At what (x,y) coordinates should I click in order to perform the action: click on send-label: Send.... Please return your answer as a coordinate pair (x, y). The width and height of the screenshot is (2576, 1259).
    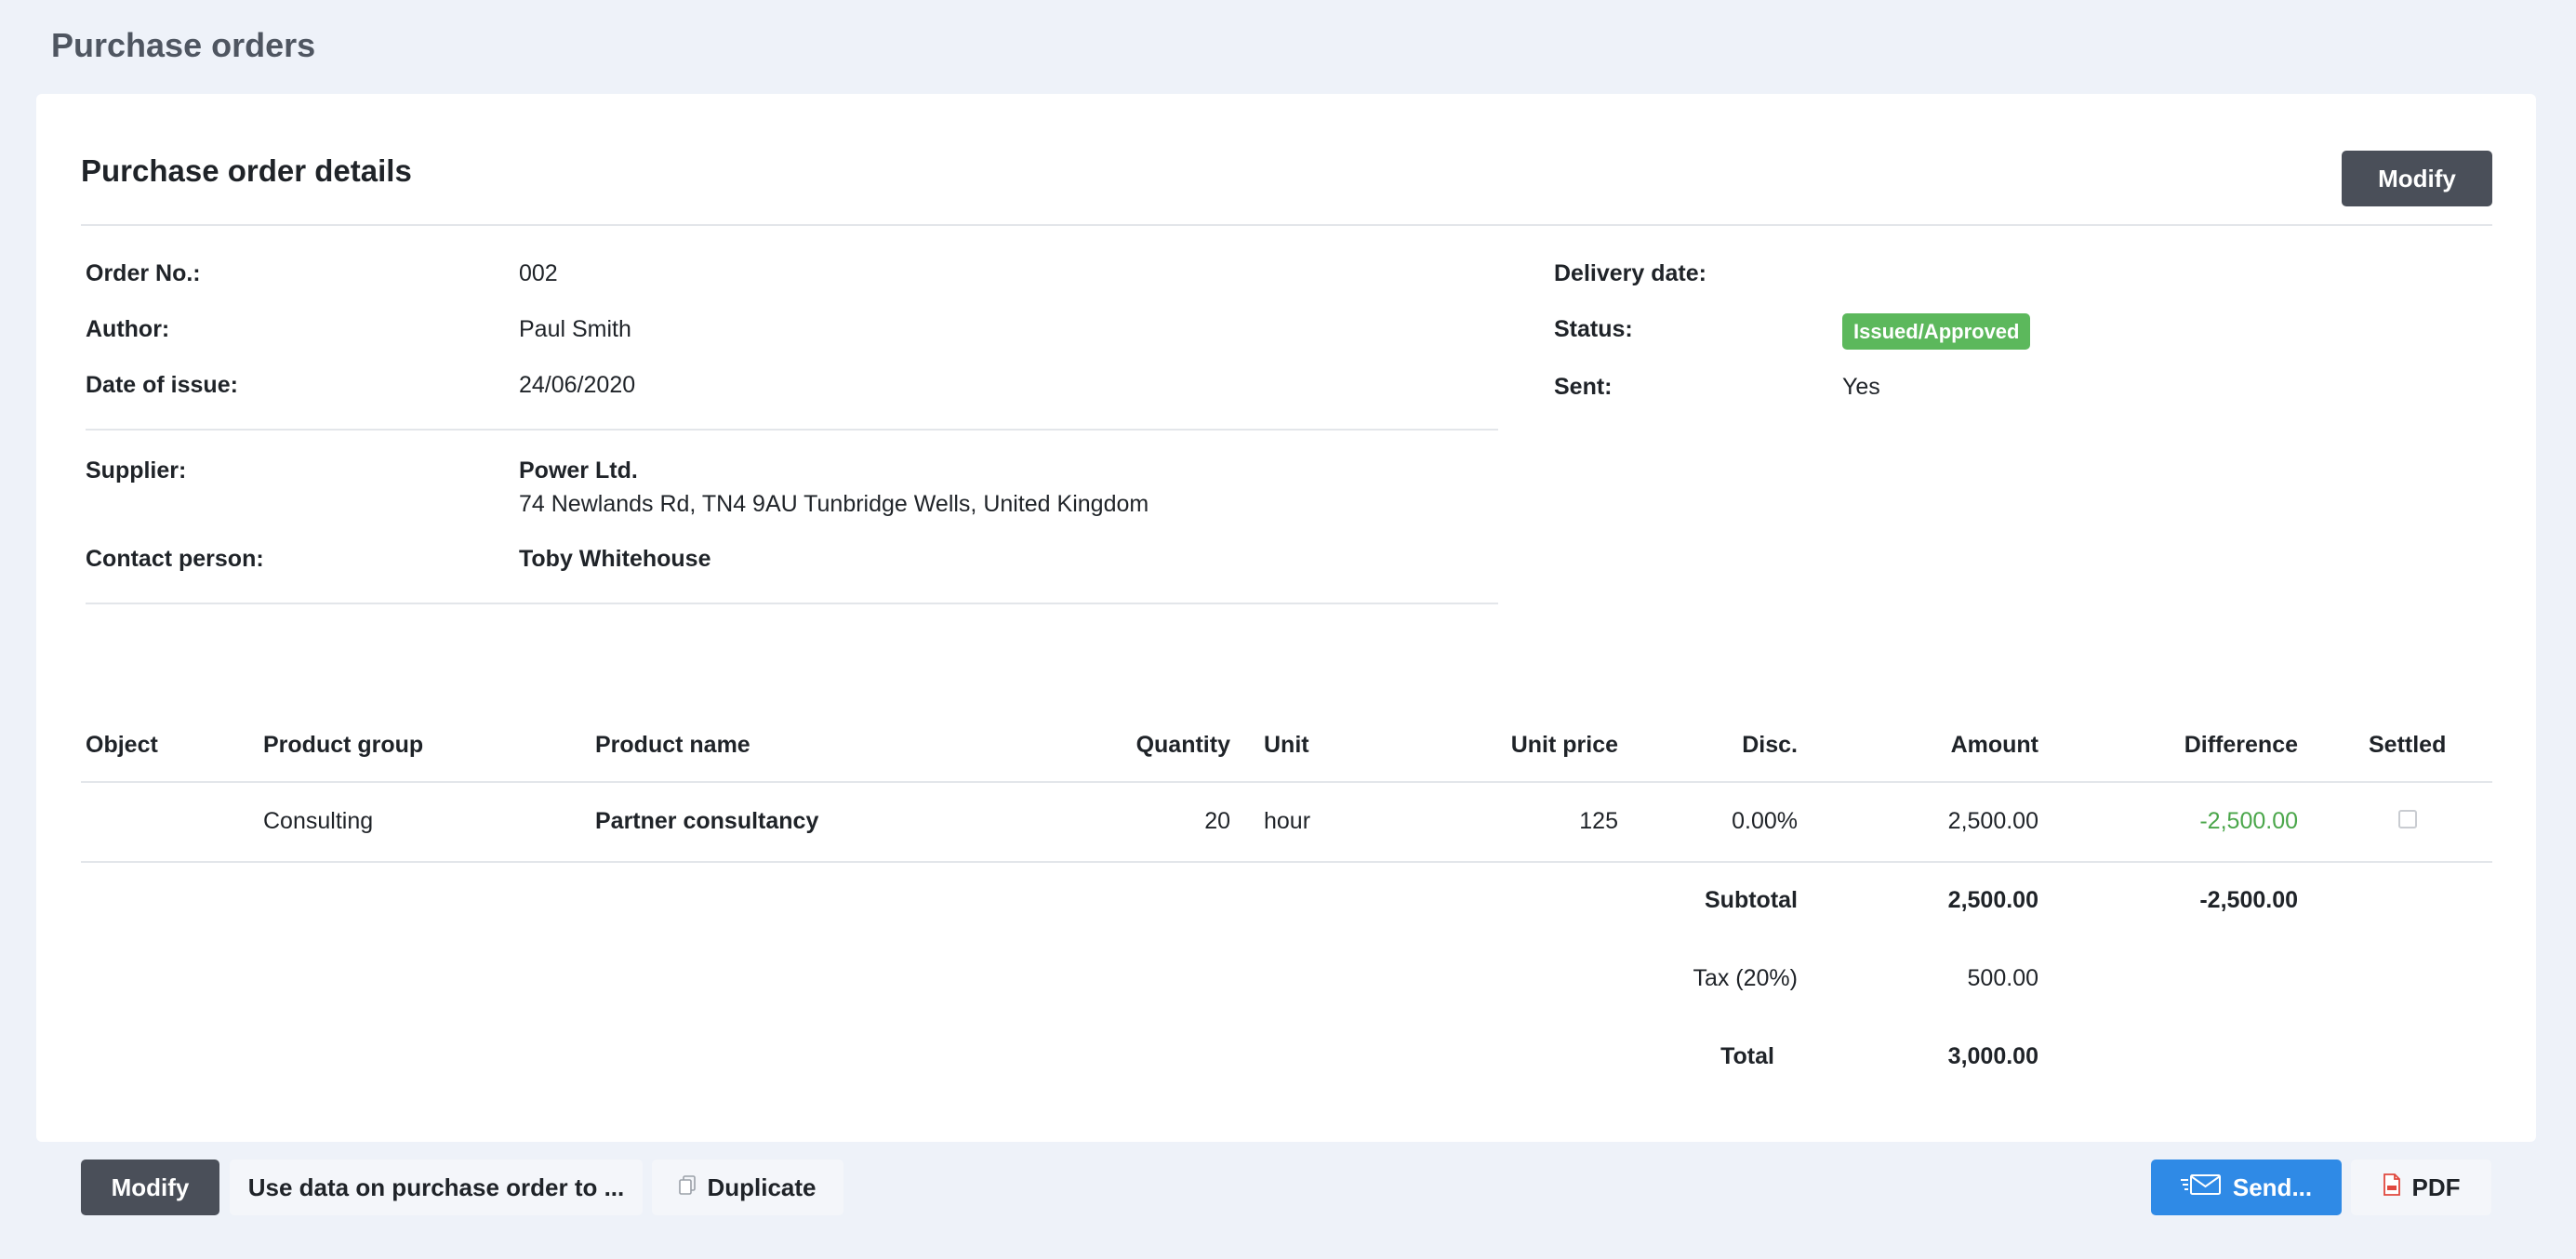
    Looking at the image, I should click on (2272, 1187).